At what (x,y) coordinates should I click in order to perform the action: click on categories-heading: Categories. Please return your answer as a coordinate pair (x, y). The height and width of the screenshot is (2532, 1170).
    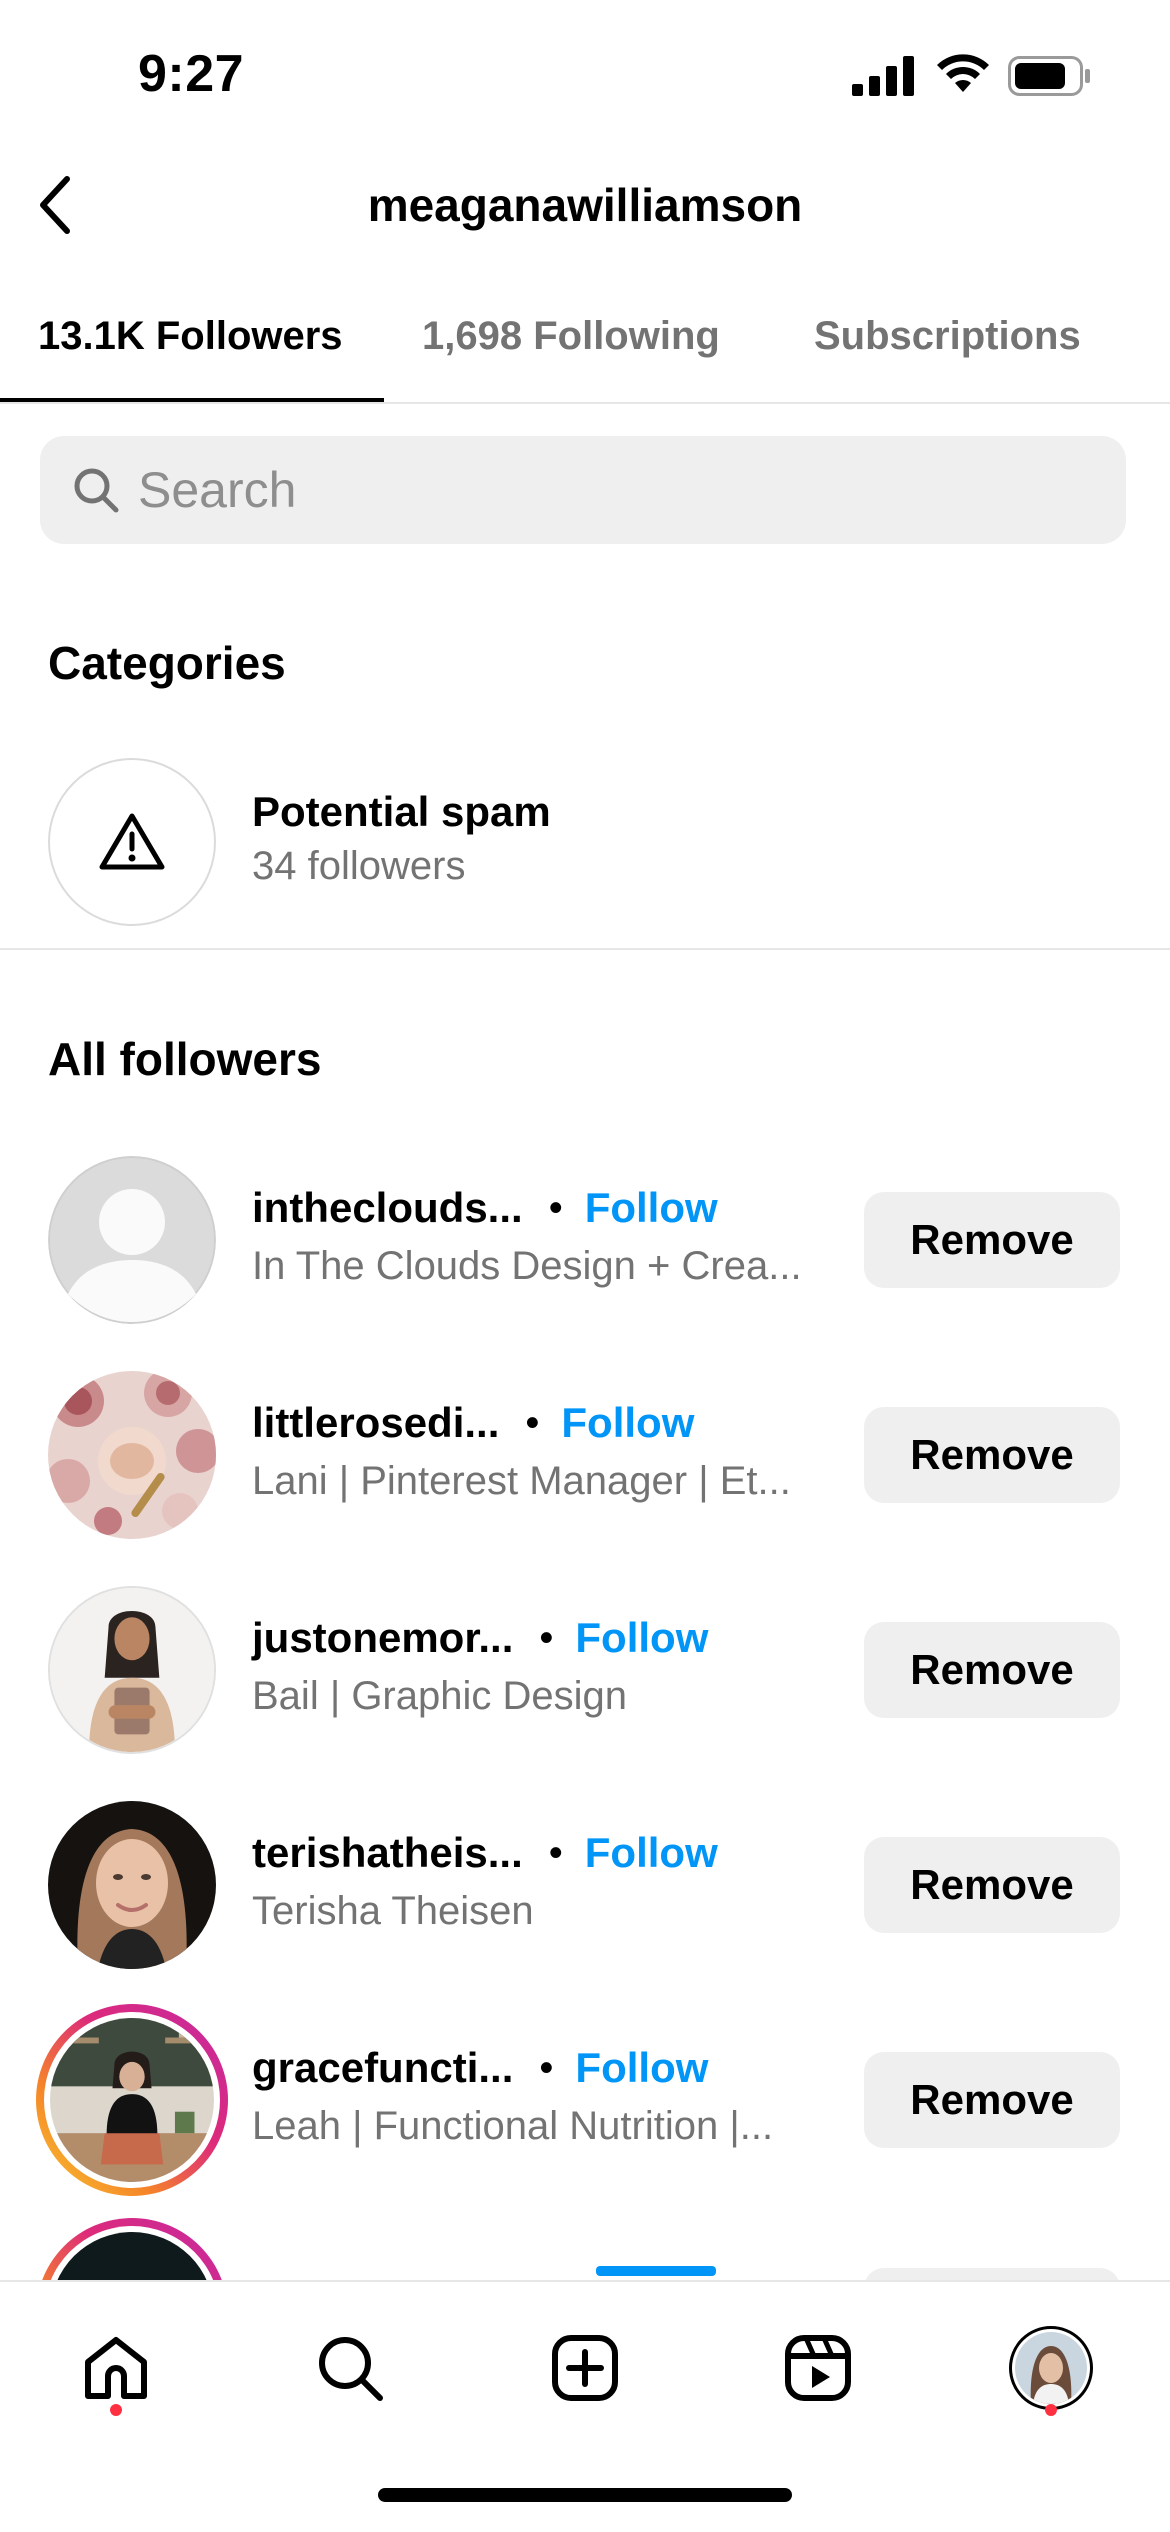
    Looking at the image, I should click on (167, 663).